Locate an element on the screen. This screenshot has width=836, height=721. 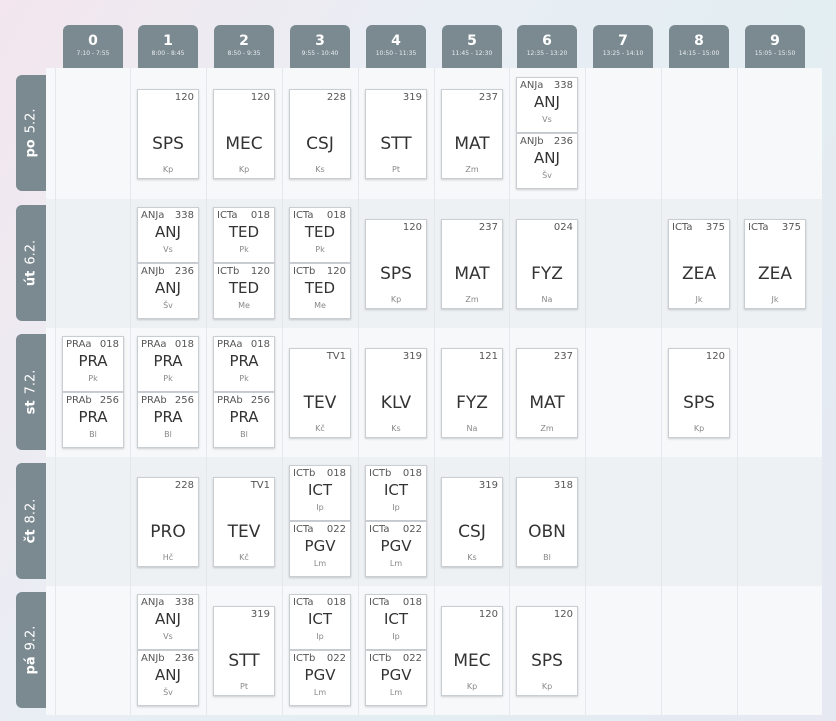
lesson-subject: PGV is located at coordinates (396, 546).